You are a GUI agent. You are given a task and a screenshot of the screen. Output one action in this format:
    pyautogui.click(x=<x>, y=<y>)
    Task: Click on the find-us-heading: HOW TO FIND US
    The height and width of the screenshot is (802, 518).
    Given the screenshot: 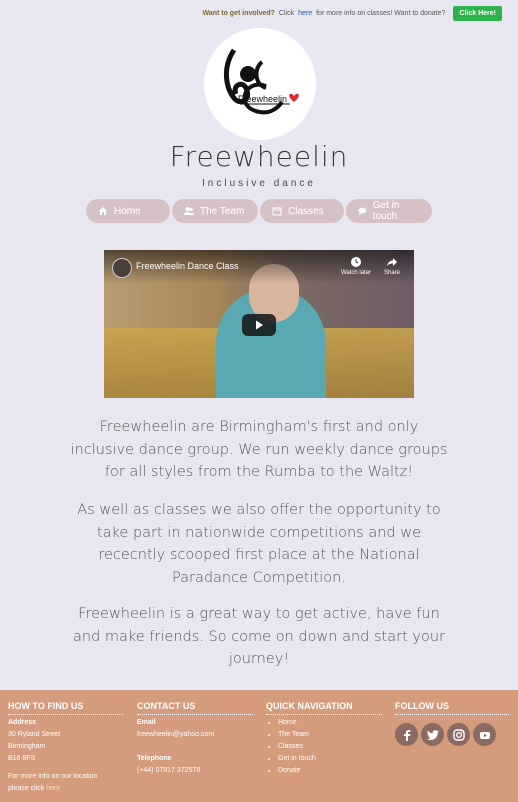 What is the action you would take?
    pyautogui.click(x=66, y=707)
    